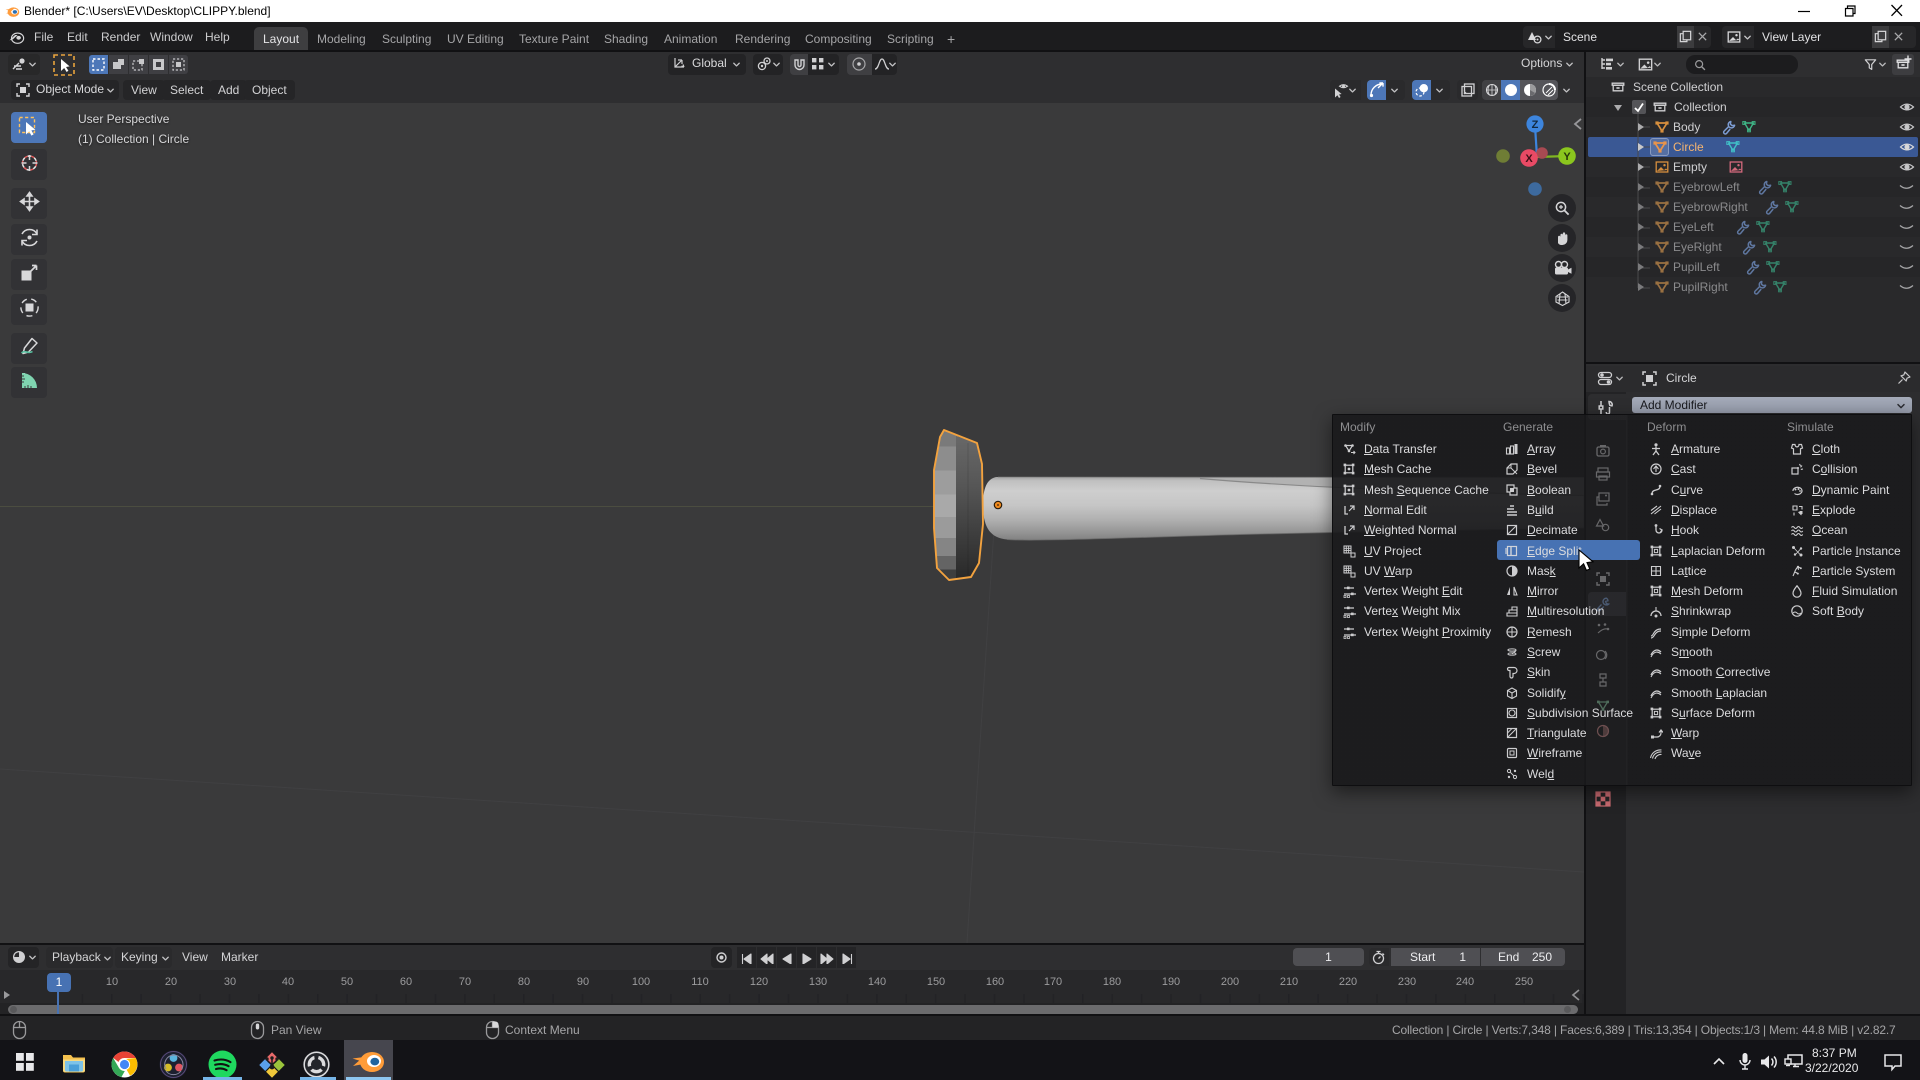  Describe the element at coordinates (1535, 125) in the screenshot. I see `svg-text: Z` at that location.